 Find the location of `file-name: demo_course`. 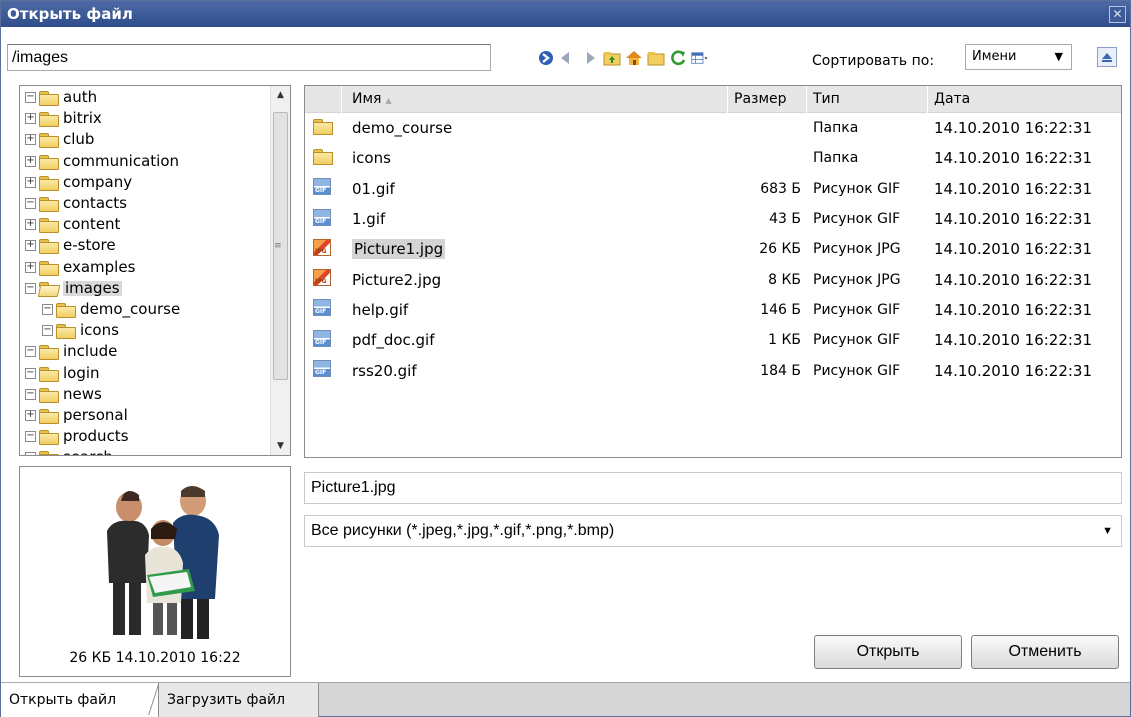

file-name: demo_course is located at coordinates (402, 128).